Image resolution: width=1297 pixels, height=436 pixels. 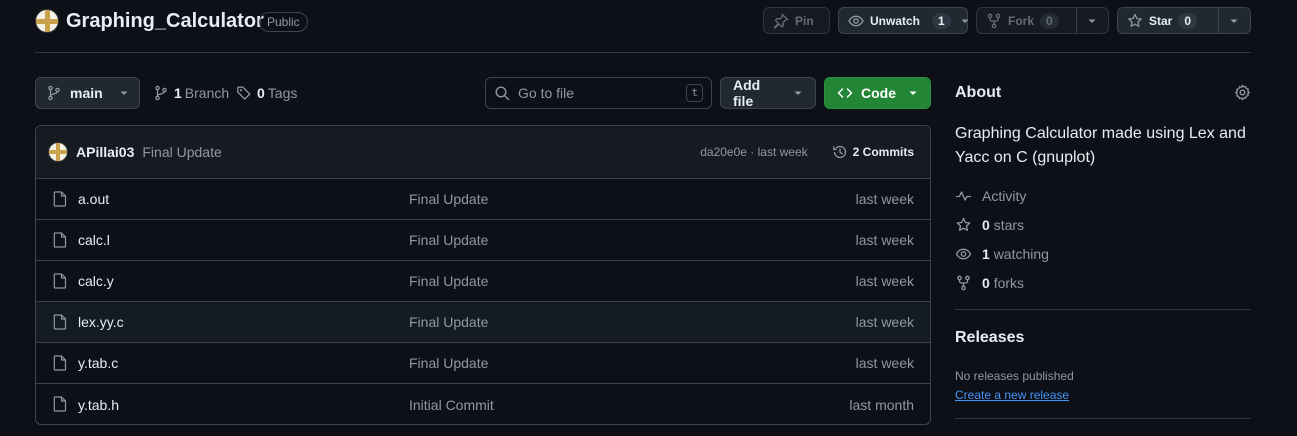 What do you see at coordinates (58, 152) in the screenshot?
I see `commit-author-avatar` at bounding box center [58, 152].